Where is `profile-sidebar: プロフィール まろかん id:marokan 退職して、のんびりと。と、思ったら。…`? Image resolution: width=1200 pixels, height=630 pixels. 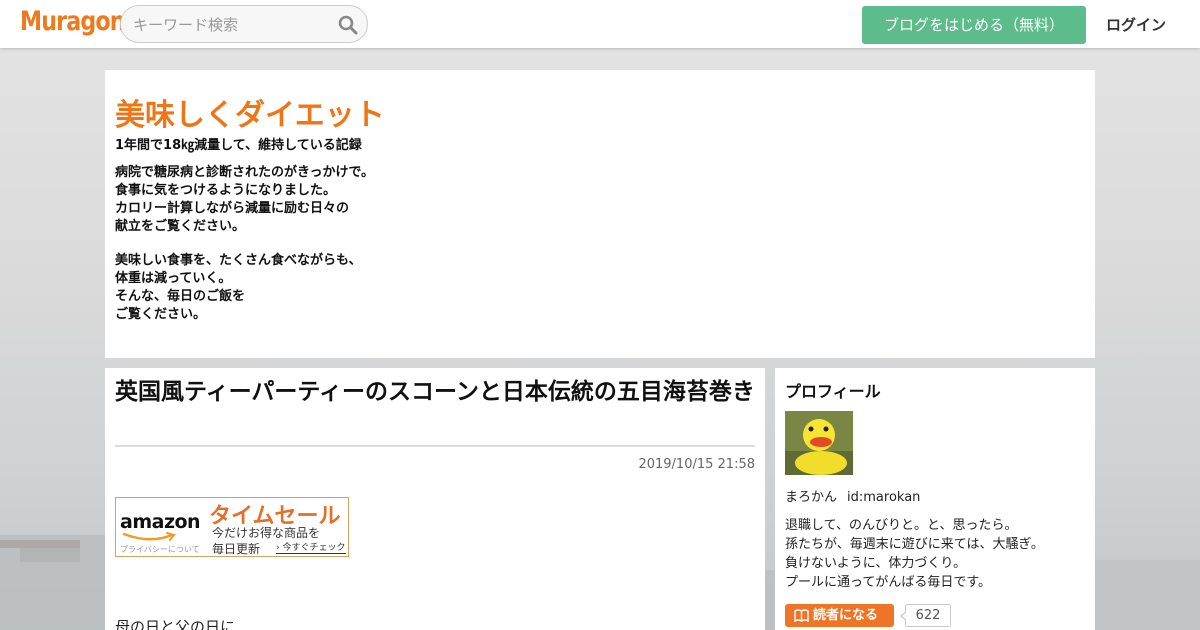
profile-sidebar: プロフィール まろかん id:marokan 退職して、のんびりと。と、思ったら。… is located at coordinates (935, 499).